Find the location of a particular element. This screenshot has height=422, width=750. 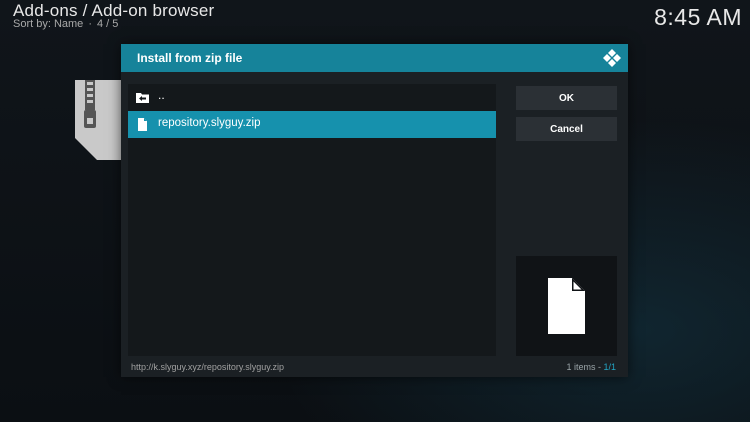

list-item-selected-file: repository.slyguy.zip is located at coordinates (312, 124).